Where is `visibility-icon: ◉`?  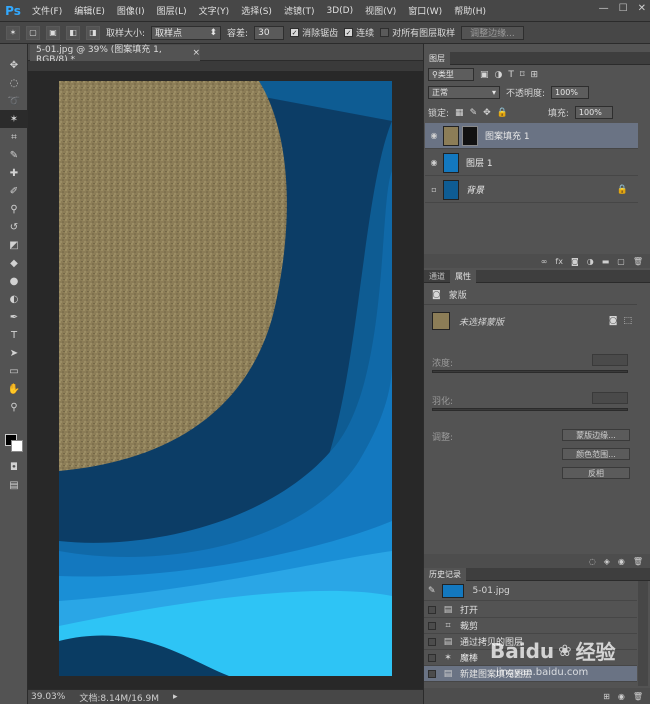
visibility-icon: ◉ is located at coordinates (621, 561).